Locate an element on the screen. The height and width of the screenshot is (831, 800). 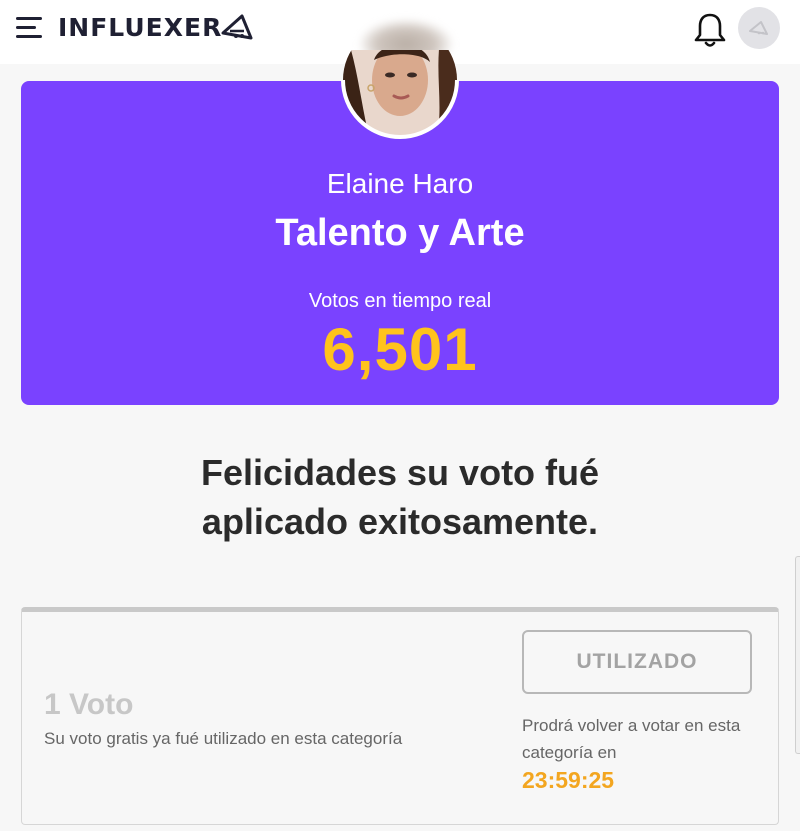
candidate-name: Elaine Haro is located at coordinates (400, 183).